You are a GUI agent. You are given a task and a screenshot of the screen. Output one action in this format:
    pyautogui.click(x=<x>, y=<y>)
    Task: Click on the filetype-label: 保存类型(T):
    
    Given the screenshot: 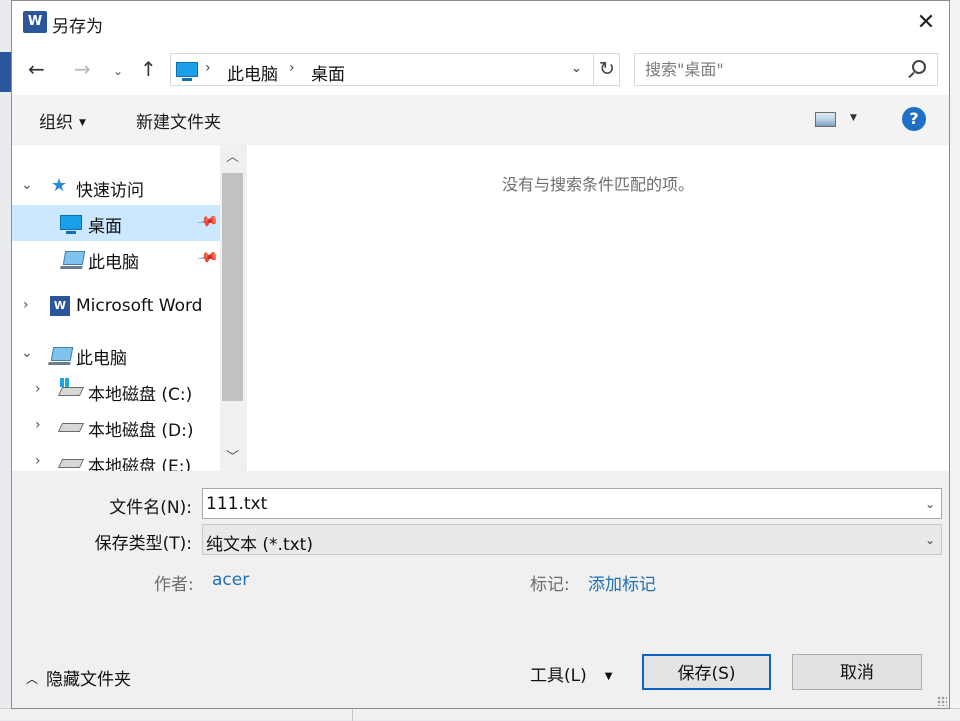 What is the action you would take?
    pyautogui.click(x=143, y=544)
    